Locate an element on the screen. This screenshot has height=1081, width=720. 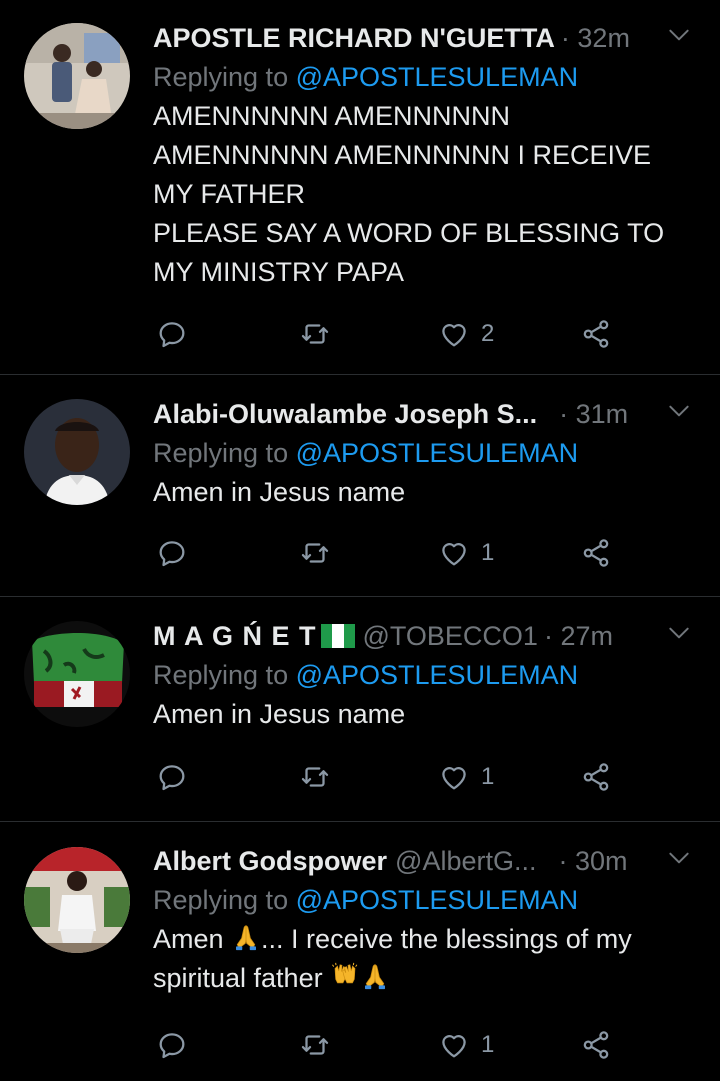
tweet-text-segment: ... I receive the blessings of my is located at coordinates (446, 939).